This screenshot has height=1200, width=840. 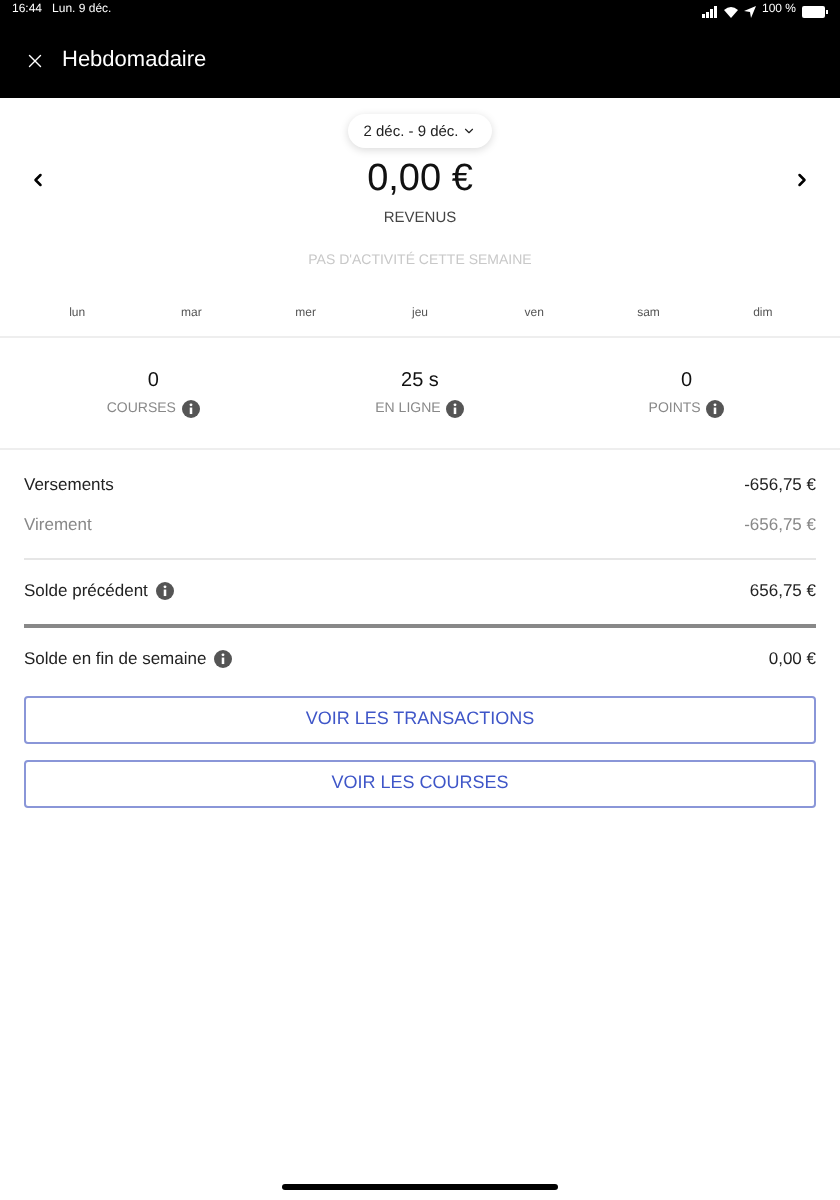 What do you see at coordinates (86, 591) in the screenshot?
I see `row-label: Solde précédent` at bounding box center [86, 591].